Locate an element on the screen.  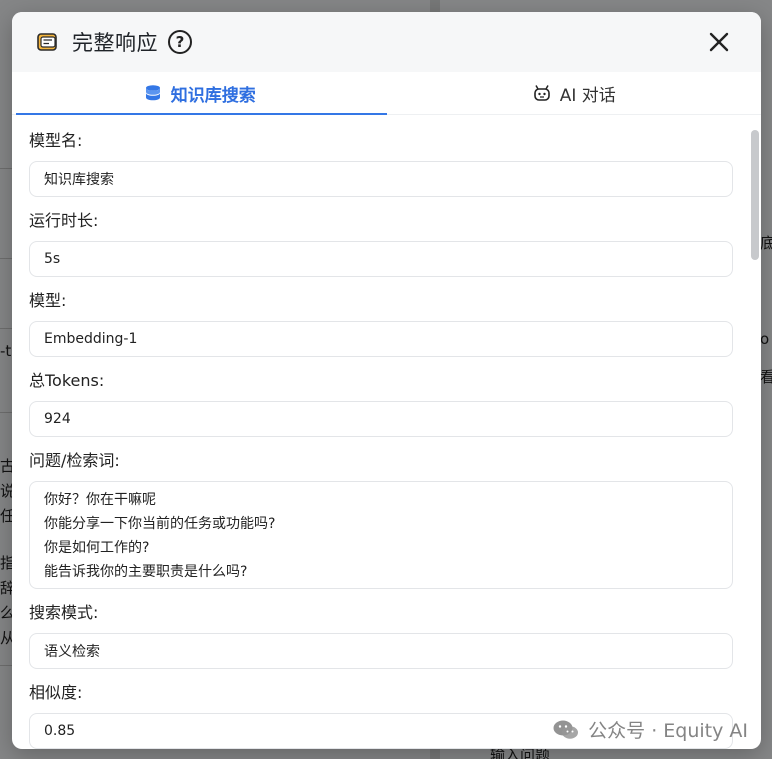
field-total-tokens: 总Tokens: 924 is located at coordinates (381, 403).